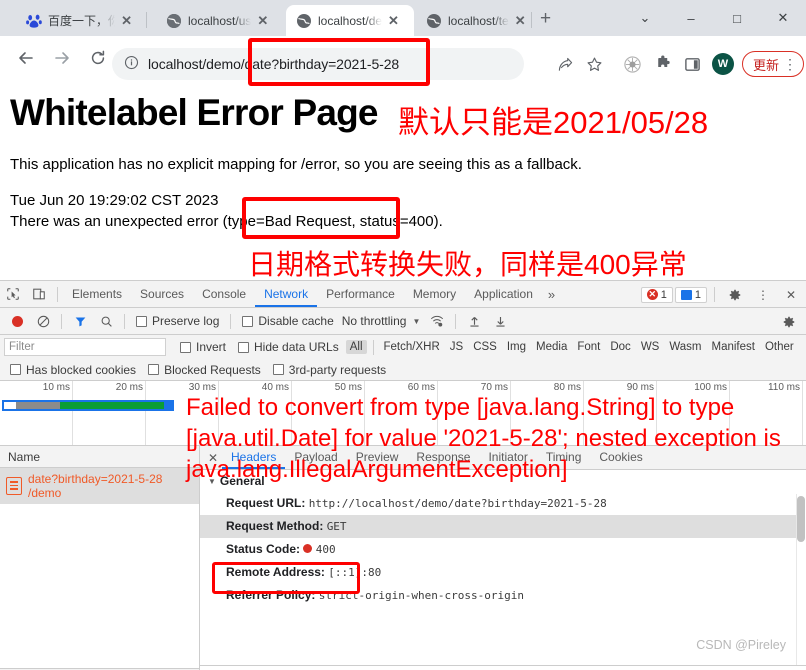  I want to click on error-icon: ✕, so click(652, 294).